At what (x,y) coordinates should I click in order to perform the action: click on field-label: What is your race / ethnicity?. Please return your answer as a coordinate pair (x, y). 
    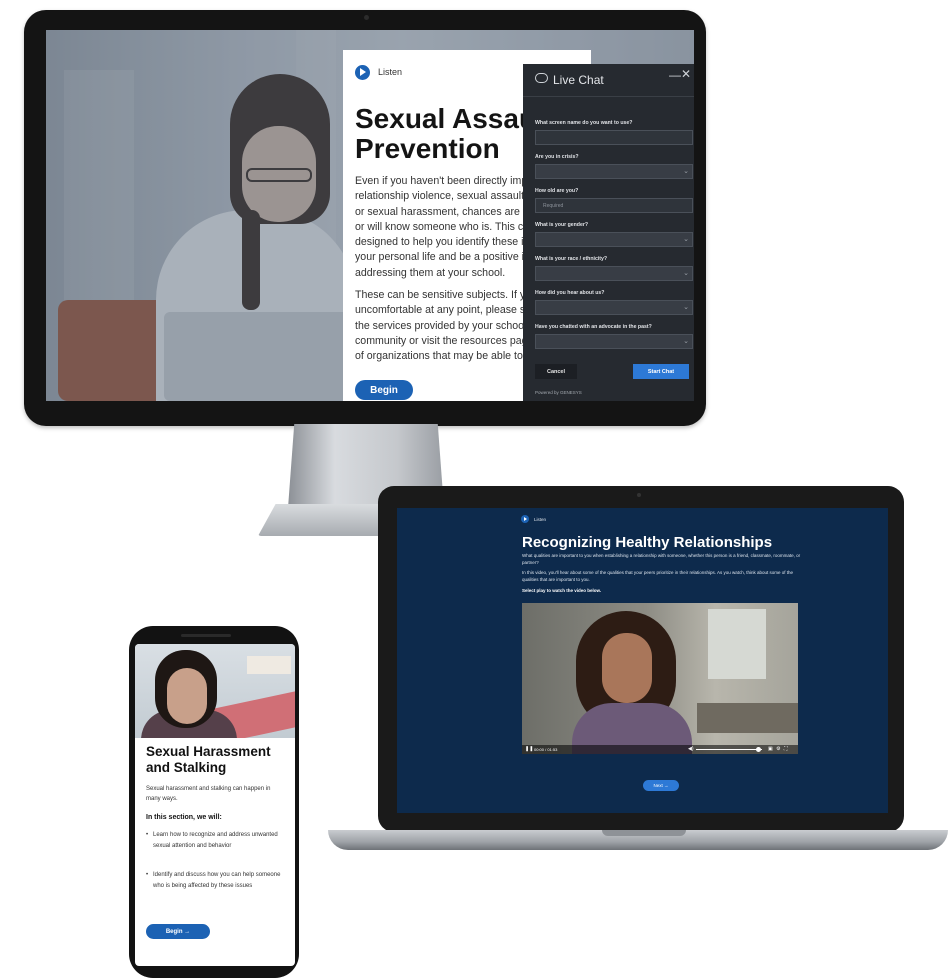
    Looking at the image, I should click on (571, 259).